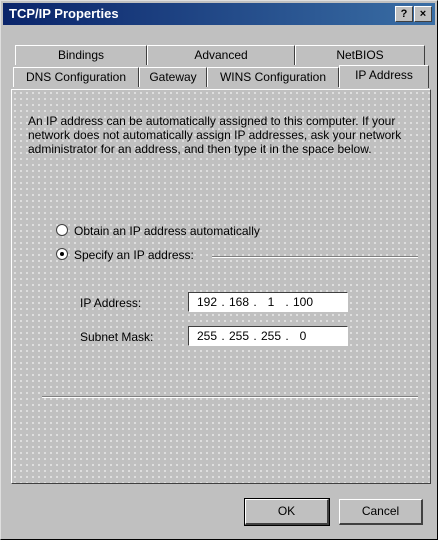 The width and height of the screenshot is (440, 542). What do you see at coordinates (423, 14) in the screenshot?
I see `close-button: ×` at bounding box center [423, 14].